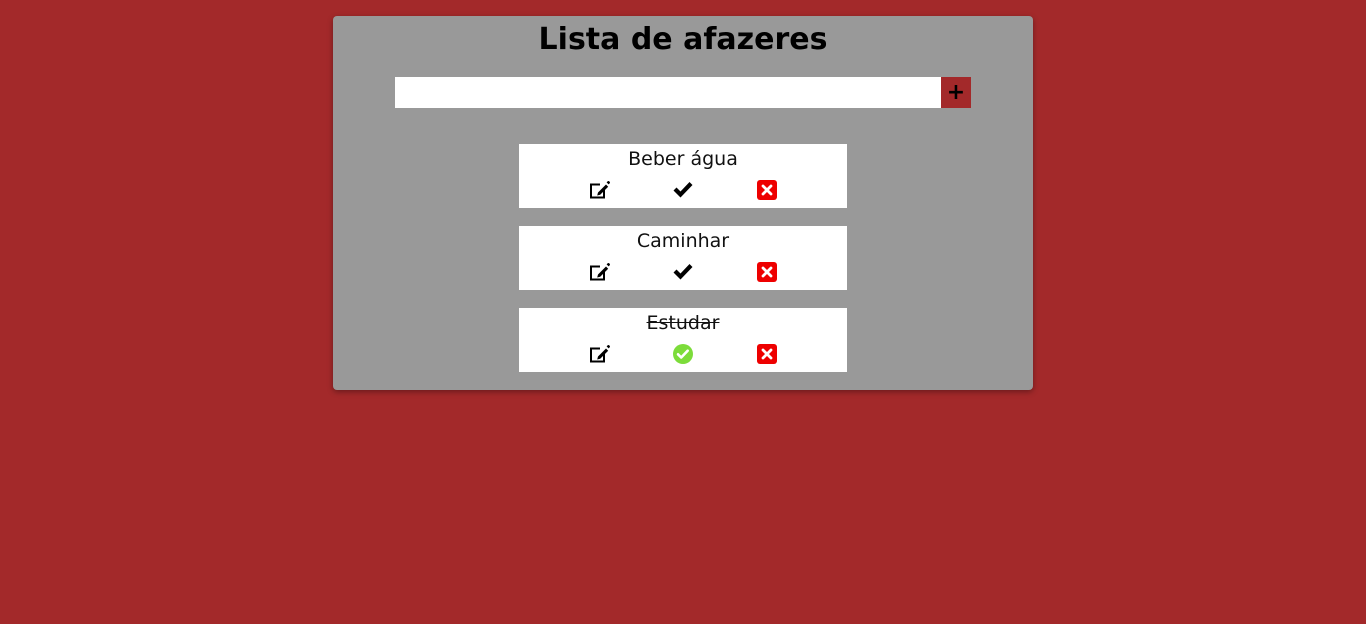 The image size is (1366, 624). I want to click on check-circle-icon, so click(683, 354).